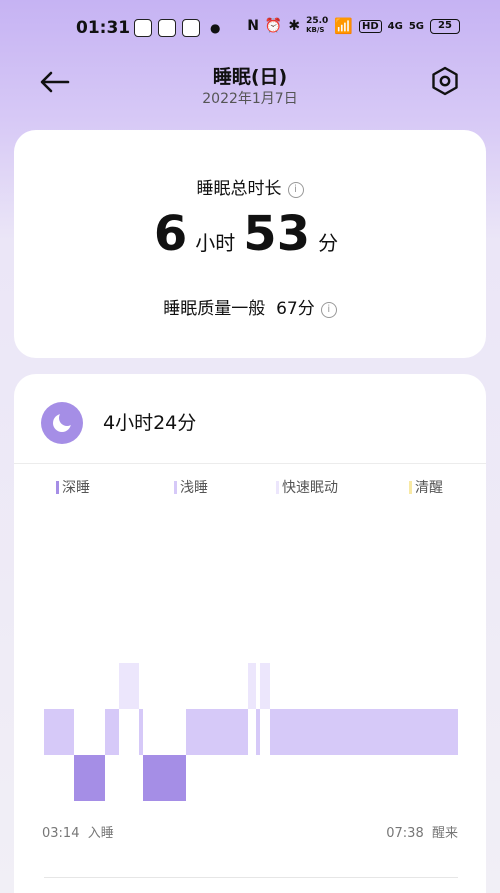 Image resolution: width=500 pixels, height=893 pixels. Describe the element at coordinates (444, 833) in the screenshot. I see `end-label: 醒来` at that location.